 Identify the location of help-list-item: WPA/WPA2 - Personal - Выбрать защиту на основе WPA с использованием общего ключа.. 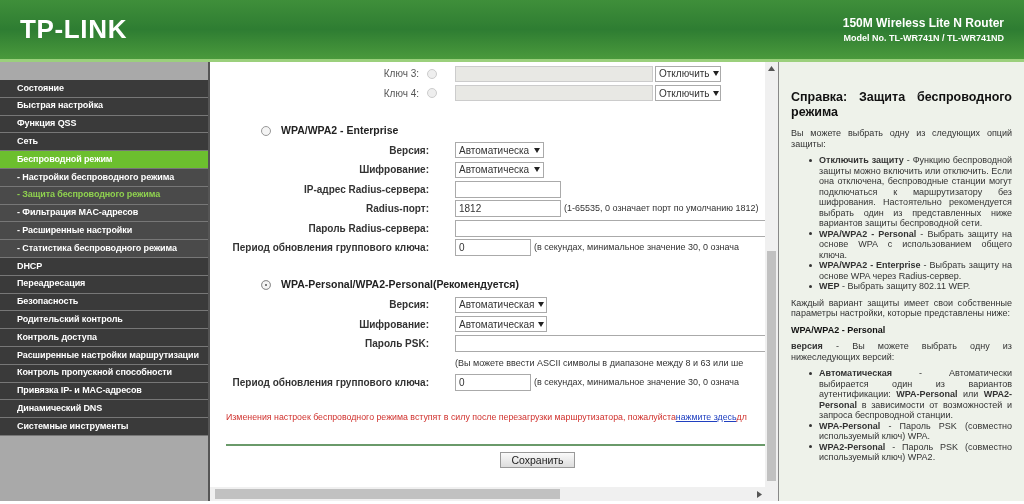
(915, 244).